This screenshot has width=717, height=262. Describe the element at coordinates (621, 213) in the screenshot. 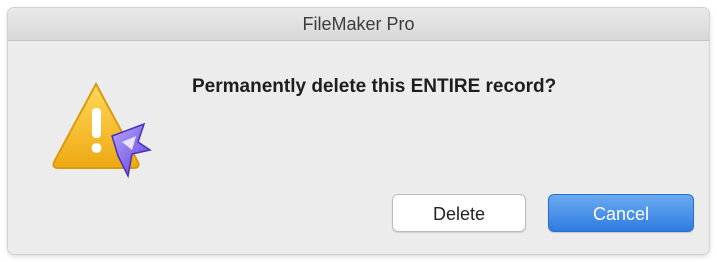

I see `cancel-button: Cancel` at that location.